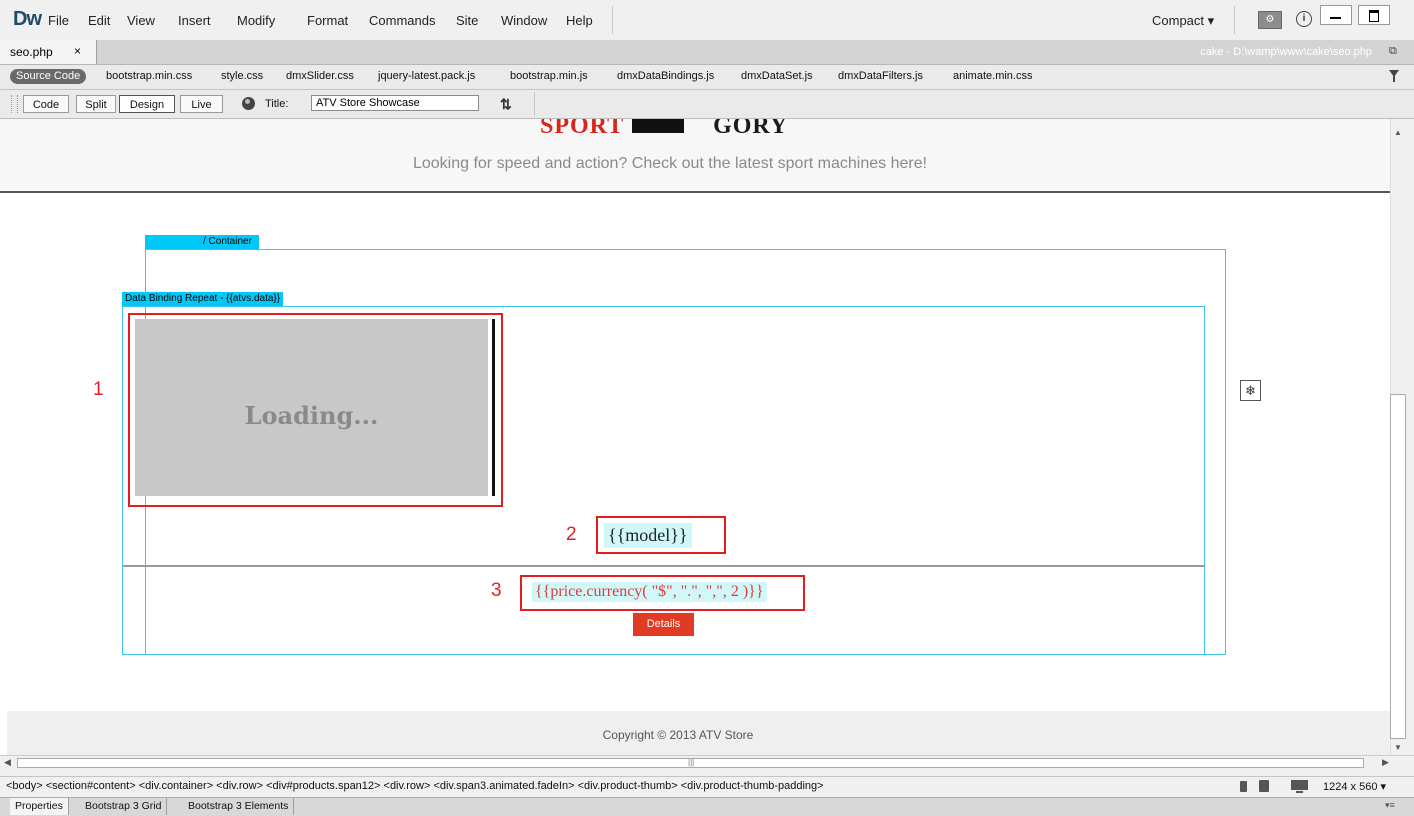  What do you see at coordinates (147, 104) in the screenshot?
I see `design-view-button: Design` at bounding box center [147, 104].